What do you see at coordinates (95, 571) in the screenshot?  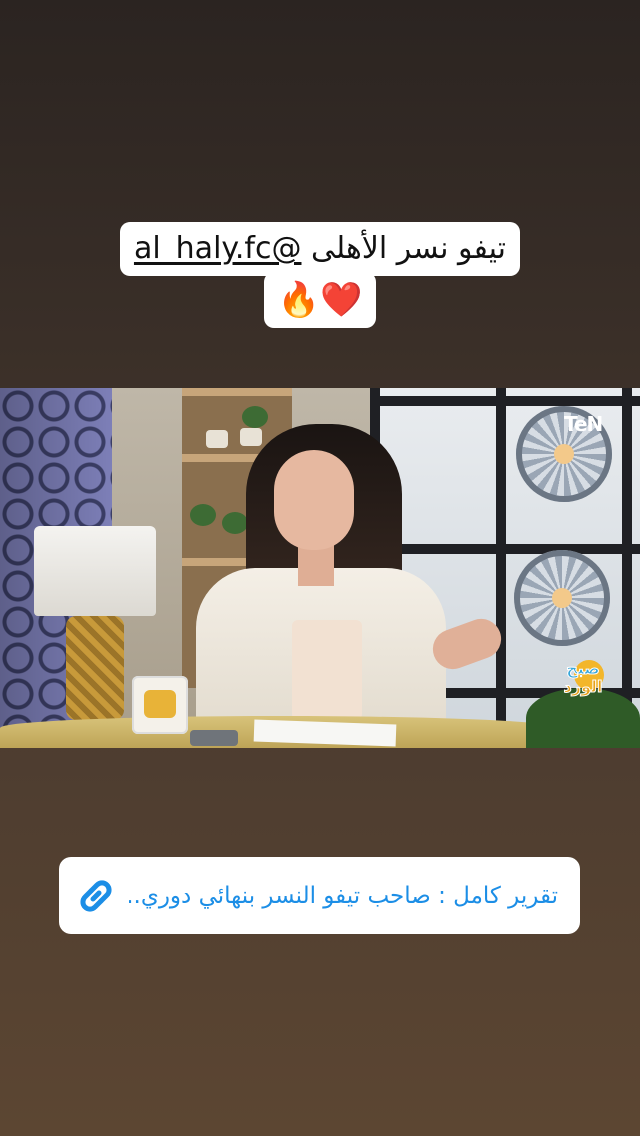 I see `lamp` at bounding box center [95, 571].